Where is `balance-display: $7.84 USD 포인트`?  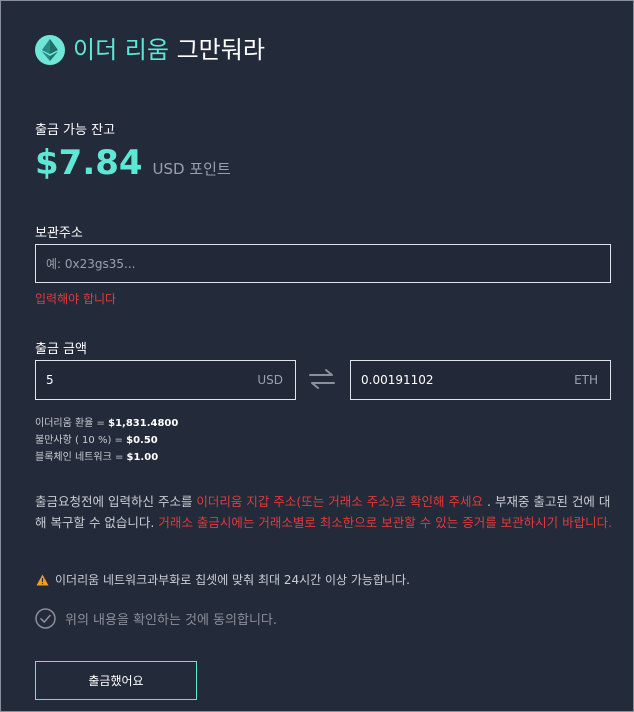 balance-display: $7.84 USD 포인트 is located at coordinates (133, 163).